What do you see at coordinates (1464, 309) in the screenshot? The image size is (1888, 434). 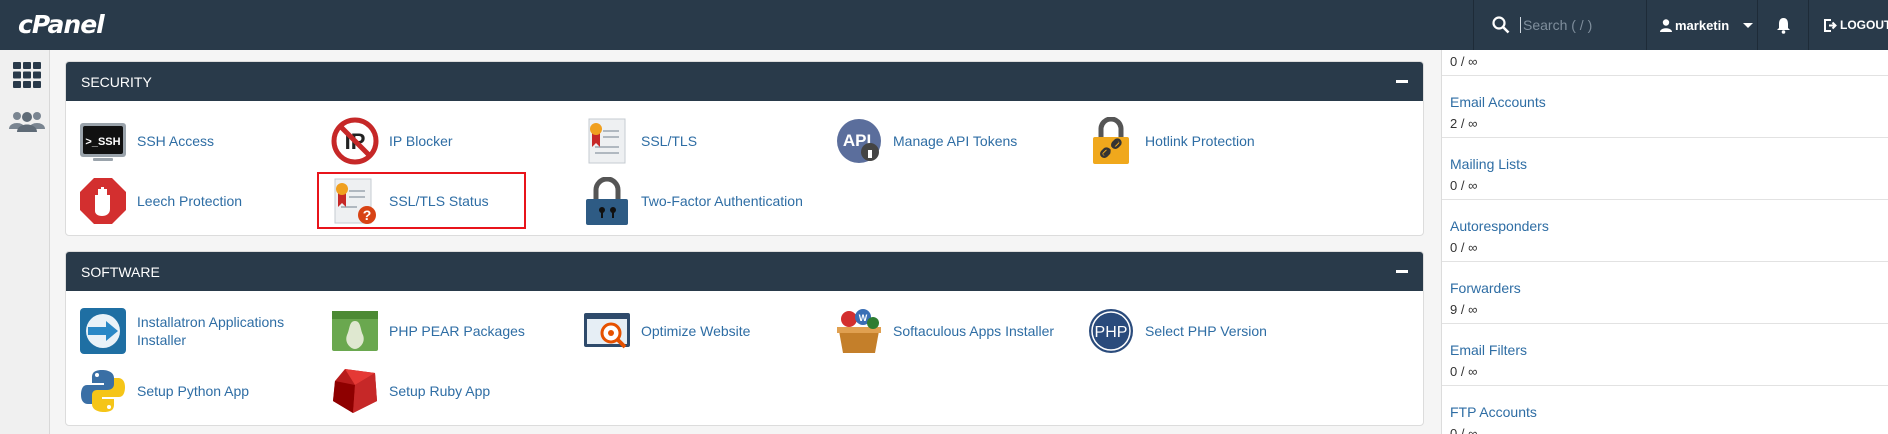 I see `stat-value: 9 / ∞` at bounding box center [1464, 309].